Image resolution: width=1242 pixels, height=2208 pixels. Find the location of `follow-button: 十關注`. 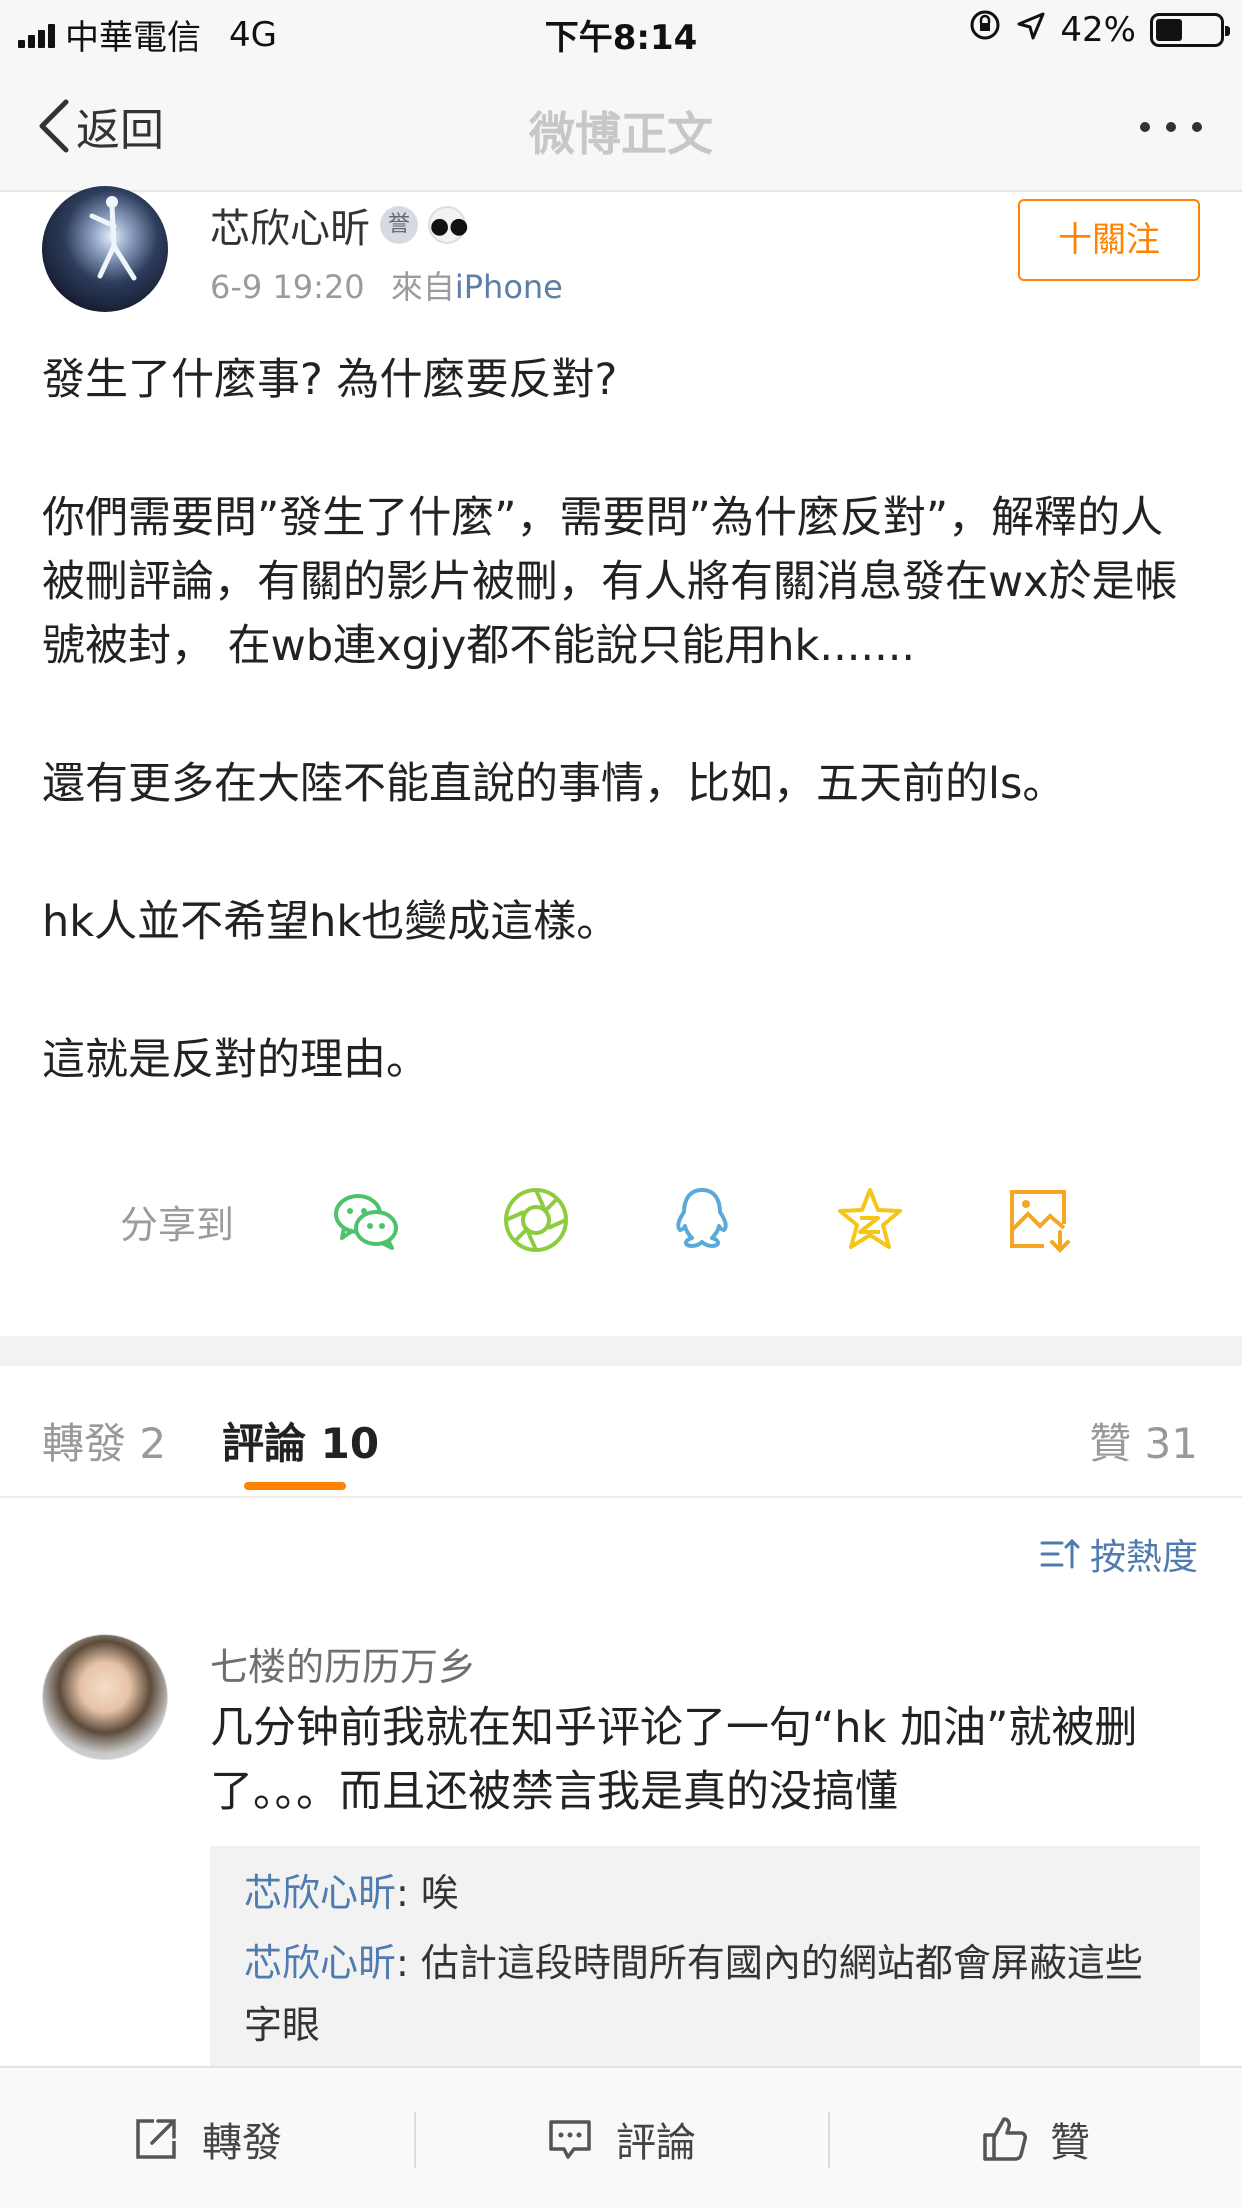

follow-button: 十關注 is located at coordinates (1109, 240).